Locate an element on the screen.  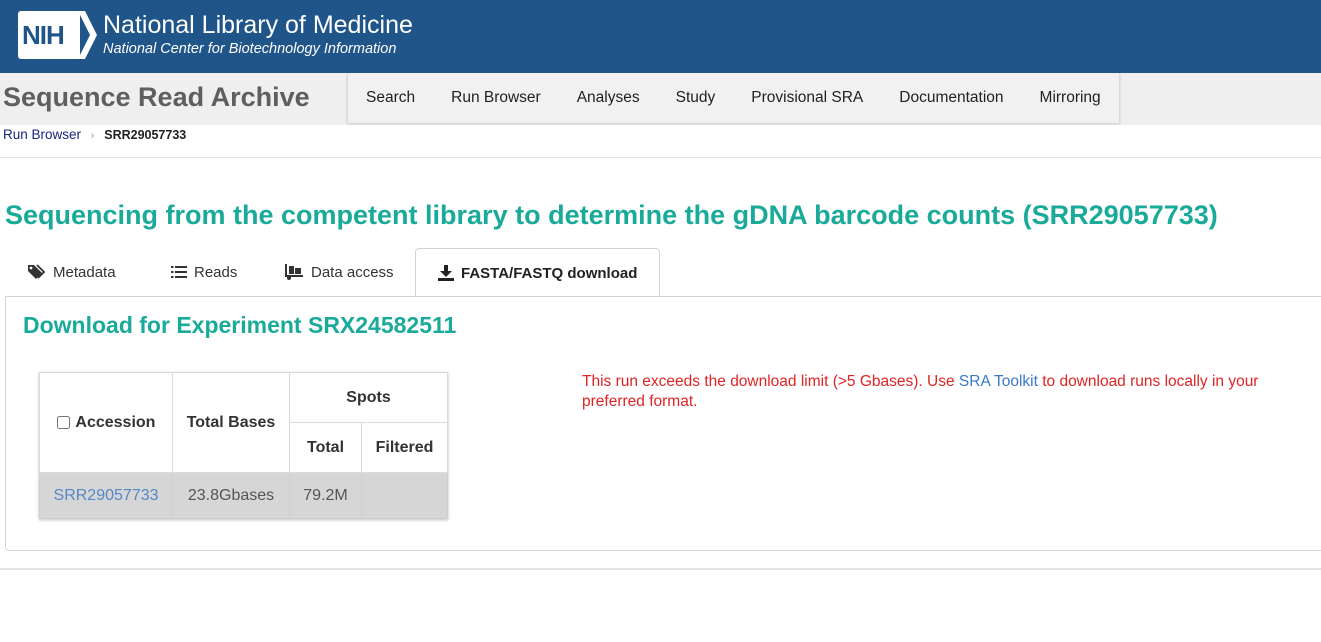
tab-metadata-label: Metadata is located at coordinates (84, 272).